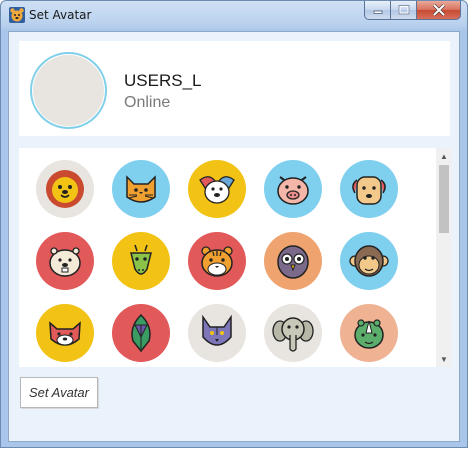 The width and height of the screenshot is (470, 450). Describe the element at coordinates (217, 330) in the screenshot. I see `wolf-icon` at that location.